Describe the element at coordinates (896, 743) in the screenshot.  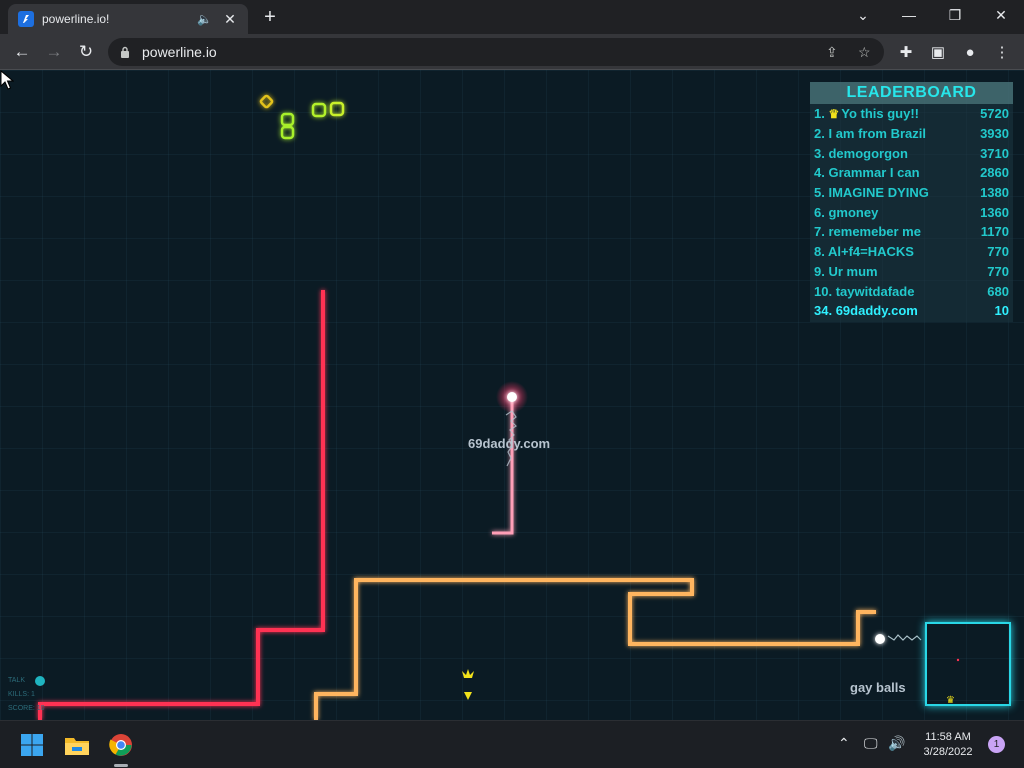
I see `volume-icon: 🔊` at that location.